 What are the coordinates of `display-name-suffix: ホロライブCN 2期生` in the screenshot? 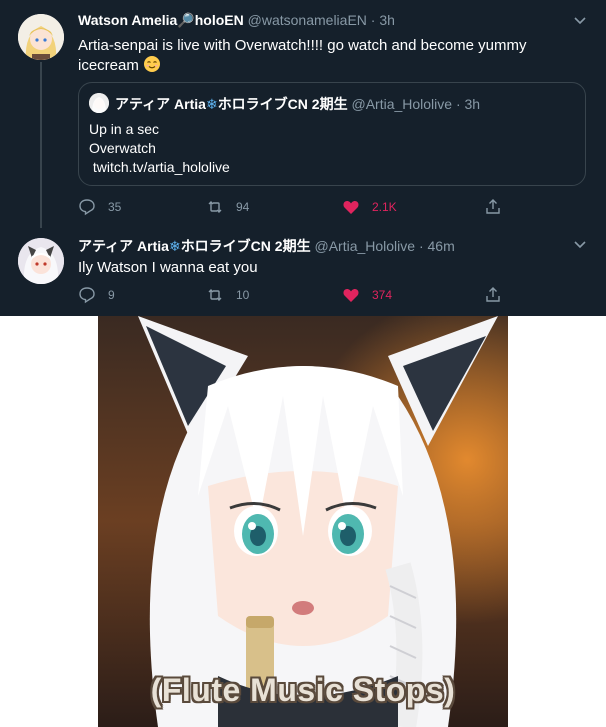 It's located at (246, 246).